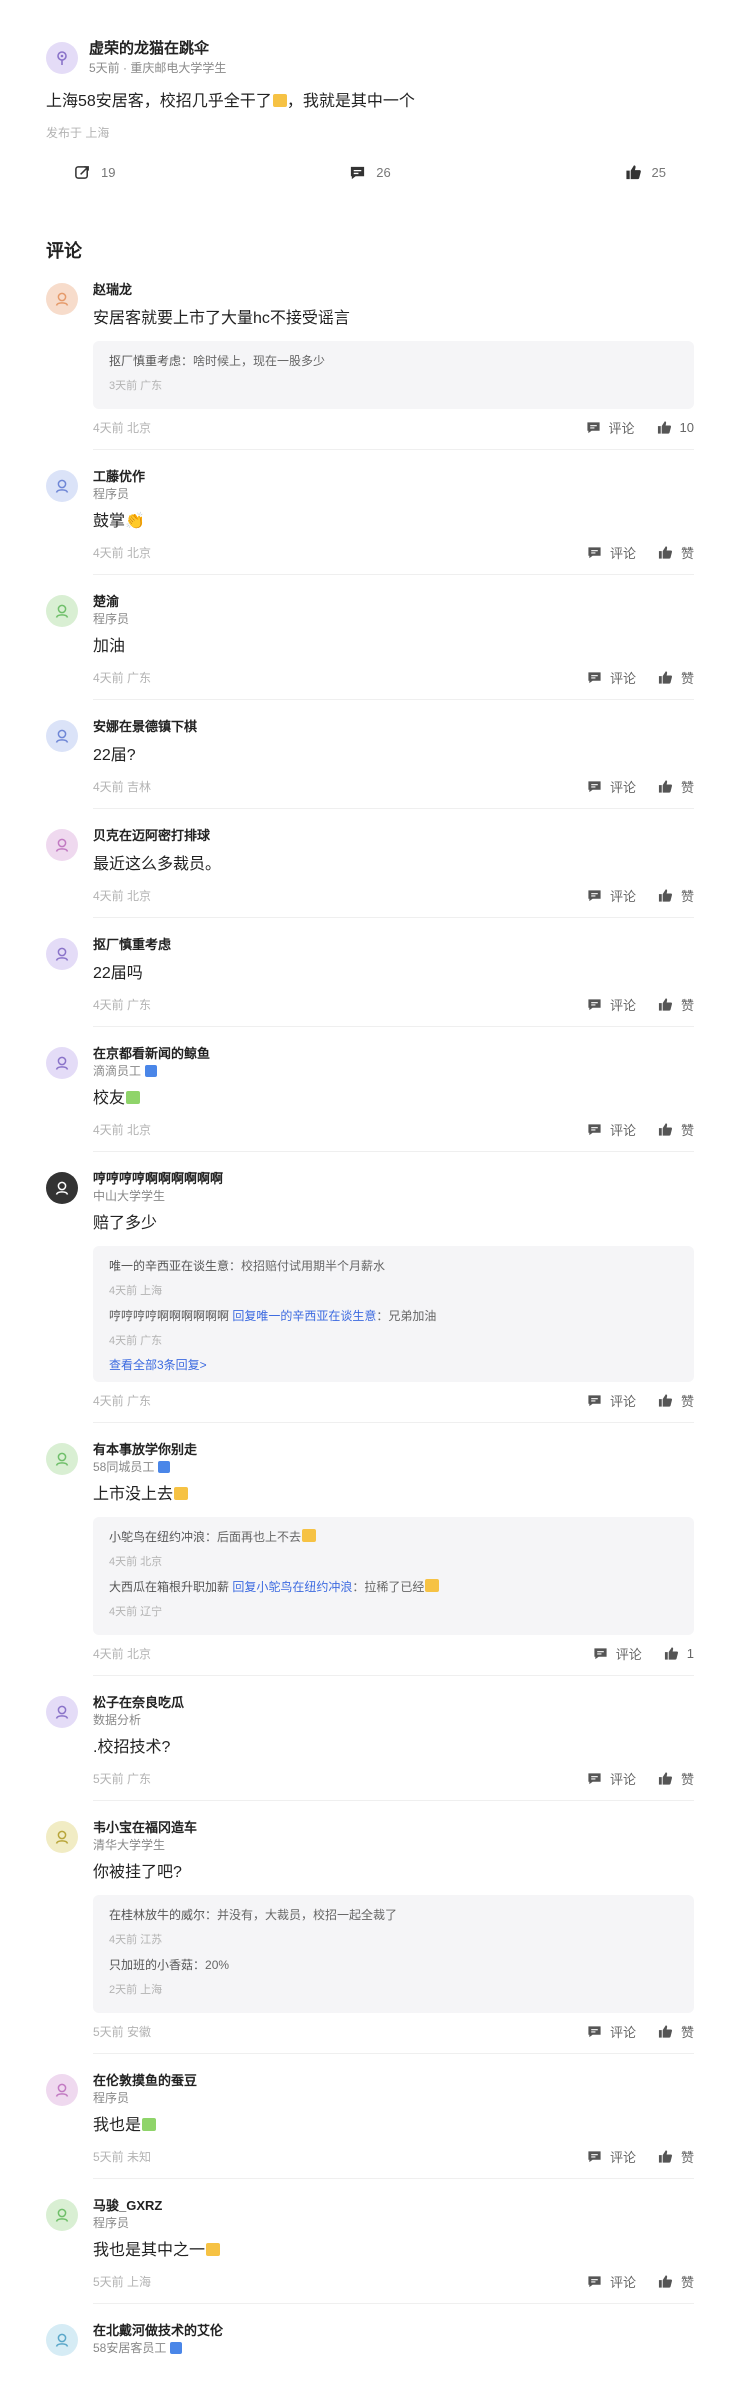 The height and width of the screenshot is (2398, 740). Describe the element at coordinates (393, 1130) in the screenshot. I see `comment-footer: 4天前 北京 评论 赞` at that location.